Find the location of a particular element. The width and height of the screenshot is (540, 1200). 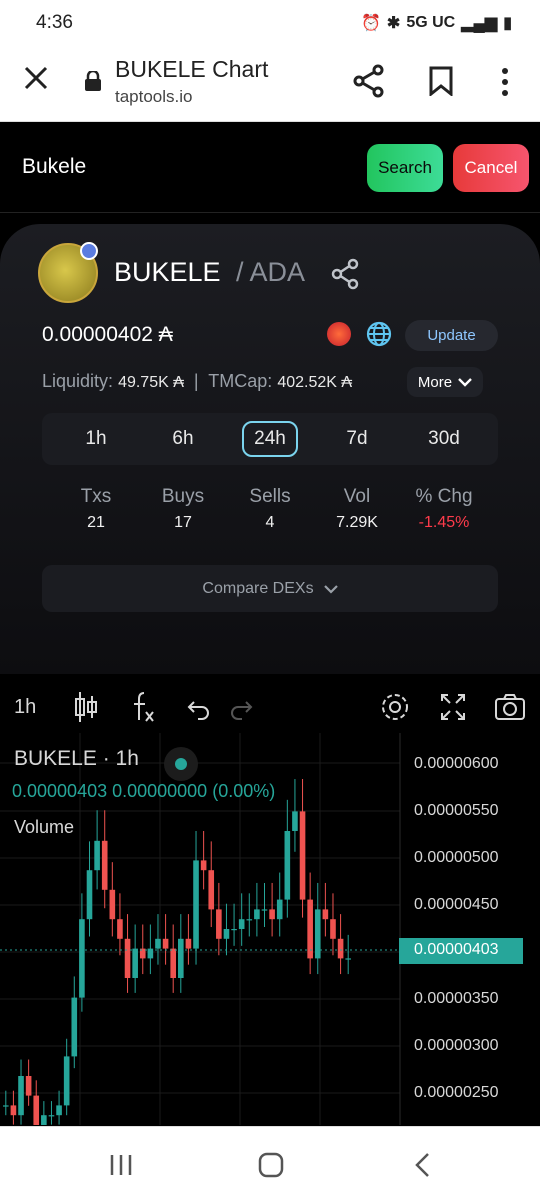

fullscreen-icon is located at coordinates (453, 707).